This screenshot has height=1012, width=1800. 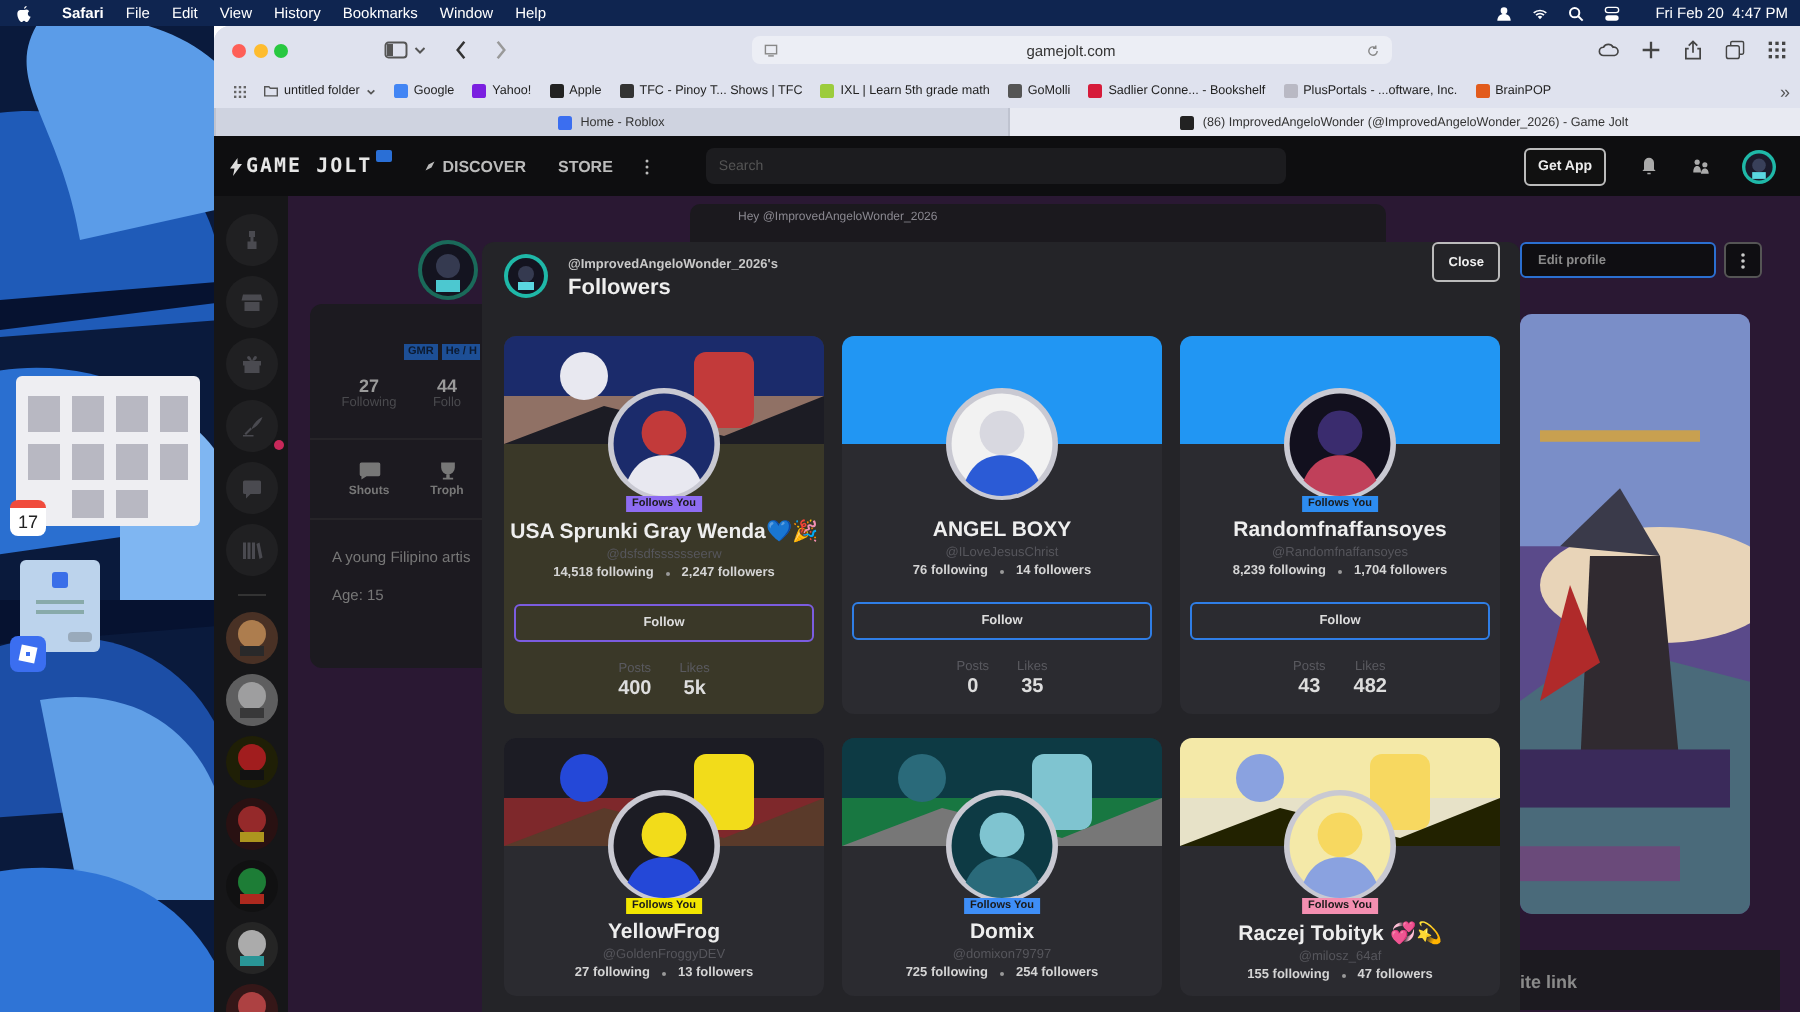 I want to click on dialog-title: Followers, so click(x=620, y=288).